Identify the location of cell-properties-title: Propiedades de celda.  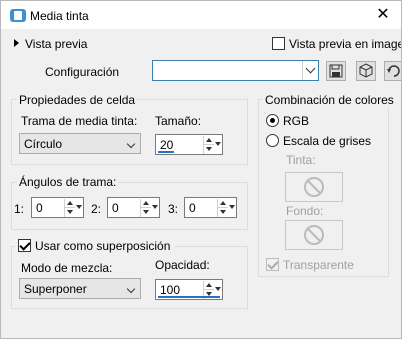
(77, 100).